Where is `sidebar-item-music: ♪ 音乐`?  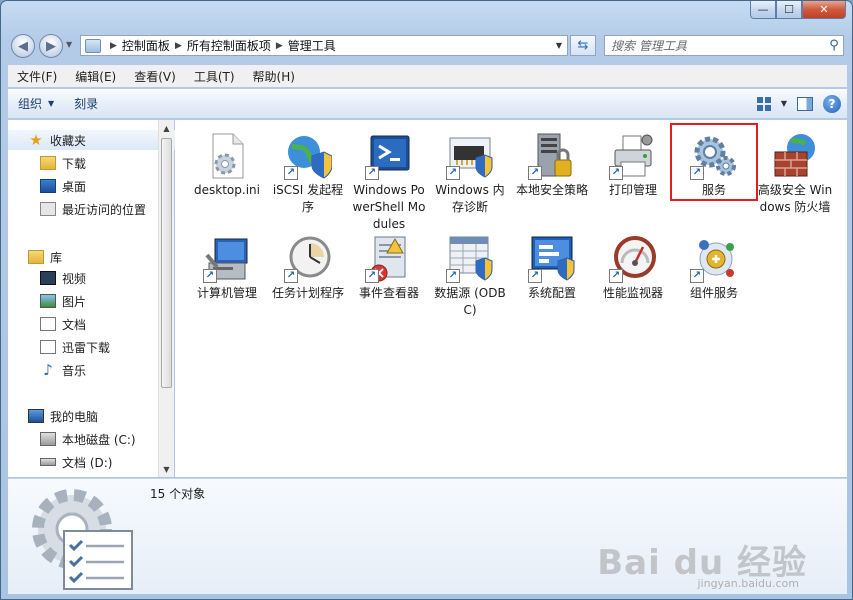 sidebar-item-music: ♪ 音乐 is located at coordinates (63, 370).